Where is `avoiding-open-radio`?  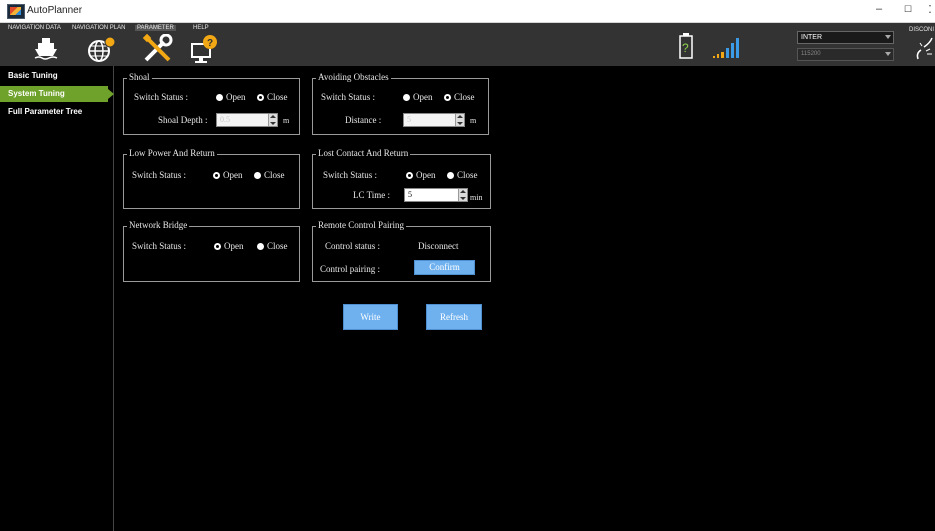 avoiding-open-radio is located at coordinates (406, 97).